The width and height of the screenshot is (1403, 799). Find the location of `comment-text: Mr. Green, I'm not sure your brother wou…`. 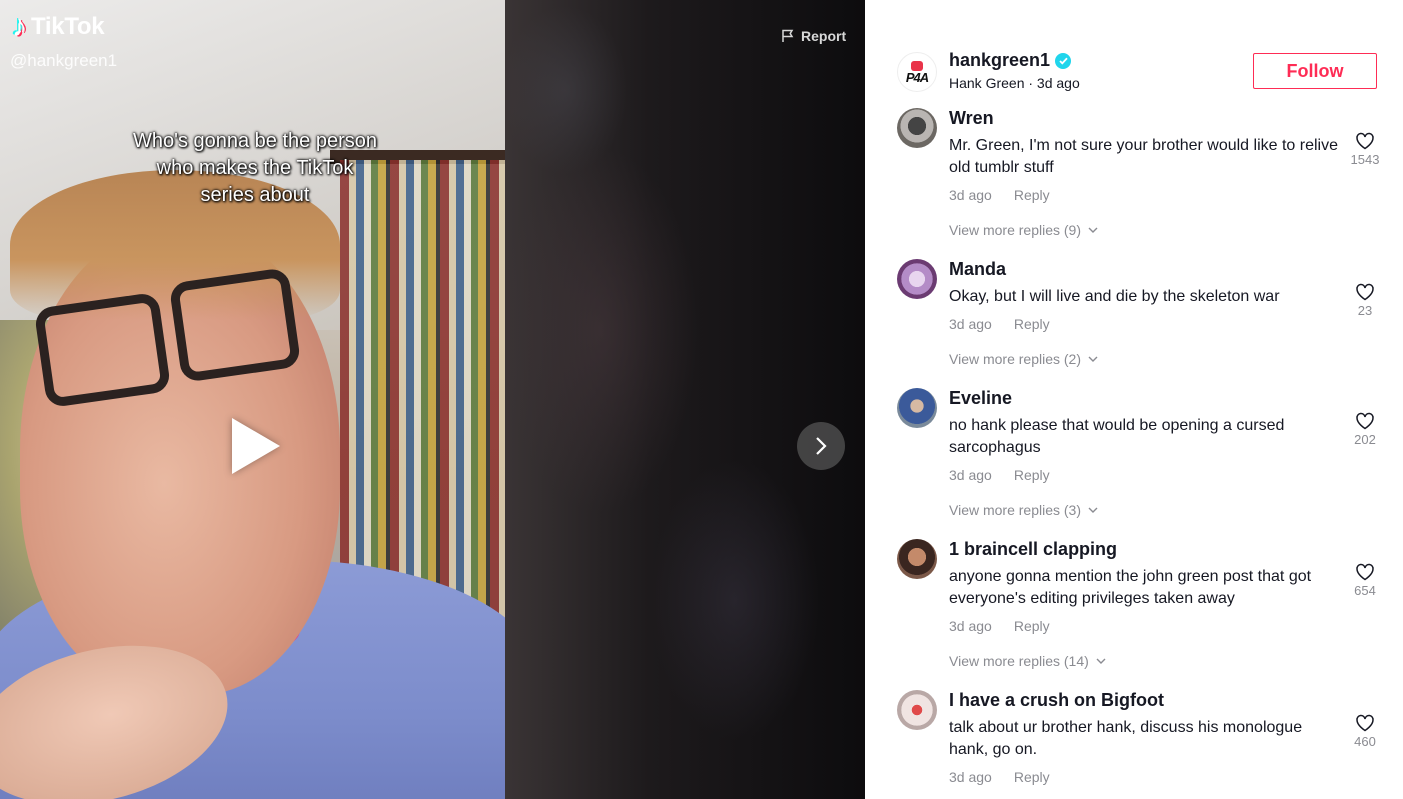

comment-text: Mr. Green, I'm not sure your brother wou… is located at coordinates (1143, 156).